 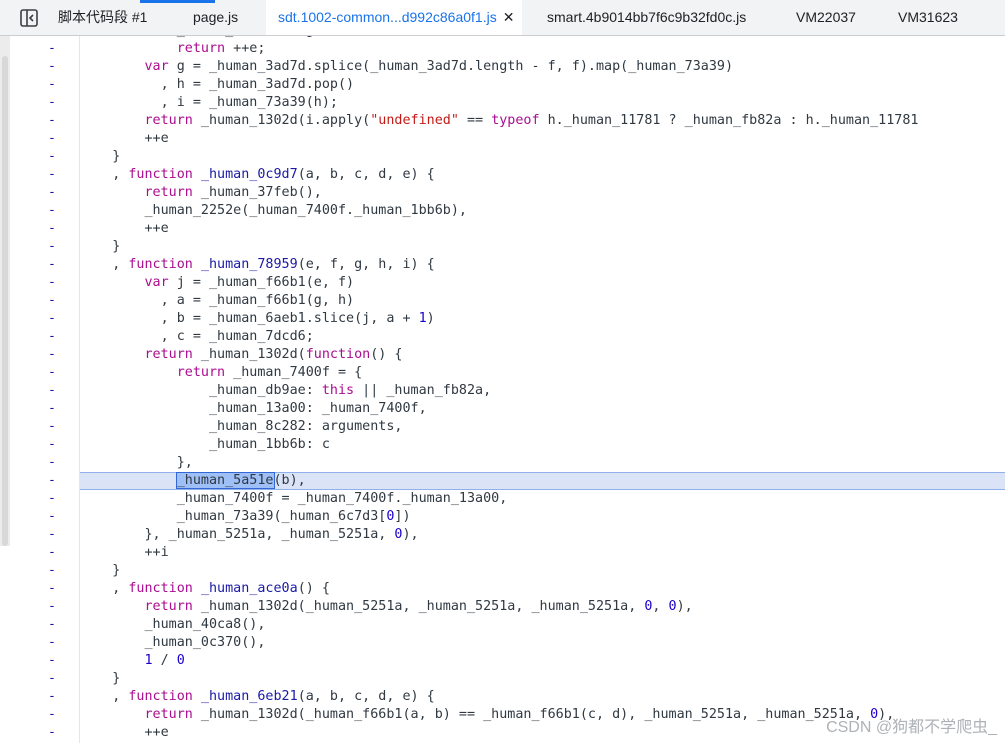 What do you see at coordinates (542, 301) in the screenshot?
I see `code-line: , a = _human_f66b1(g, h)` at bounding box center [542, 301].